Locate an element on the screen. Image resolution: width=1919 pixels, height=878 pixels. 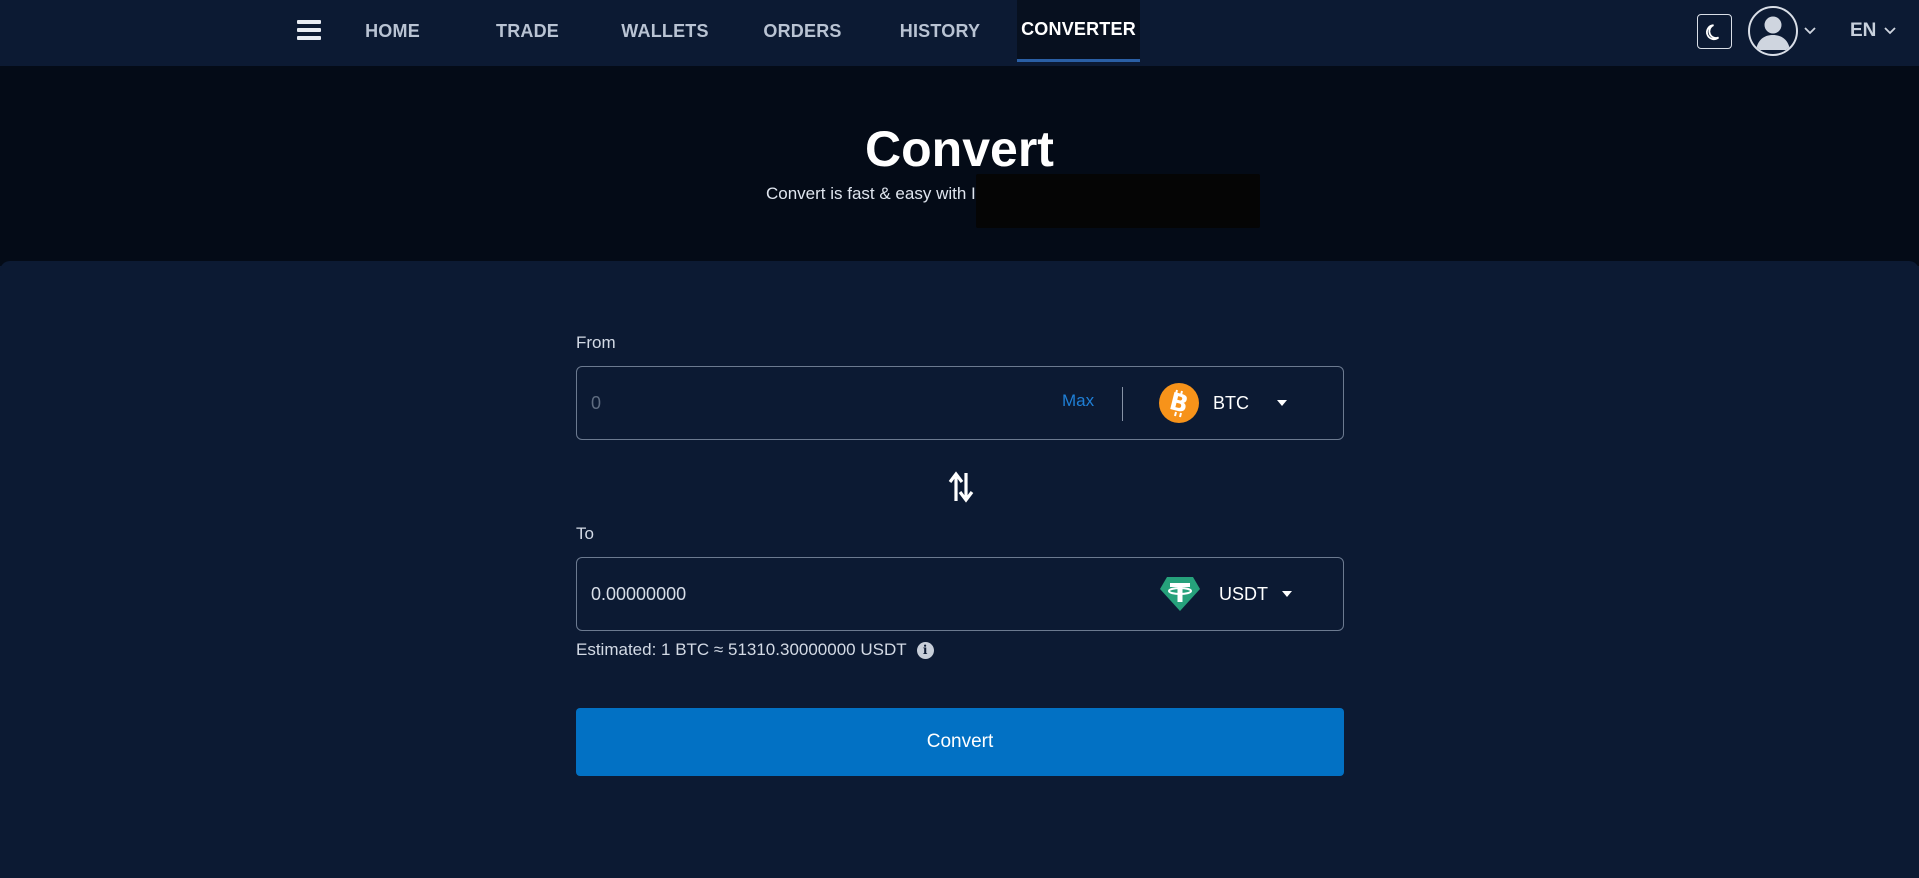
from-coin-selector: B BTC is located at coordinates (1223, 403).